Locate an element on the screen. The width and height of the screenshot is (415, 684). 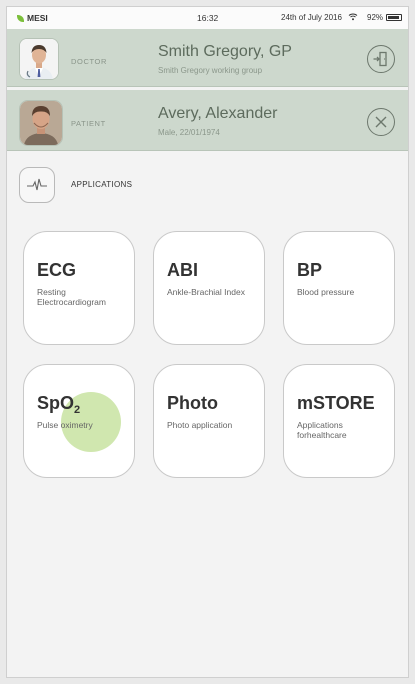
battery-fill is located at coordinates (394, 17).